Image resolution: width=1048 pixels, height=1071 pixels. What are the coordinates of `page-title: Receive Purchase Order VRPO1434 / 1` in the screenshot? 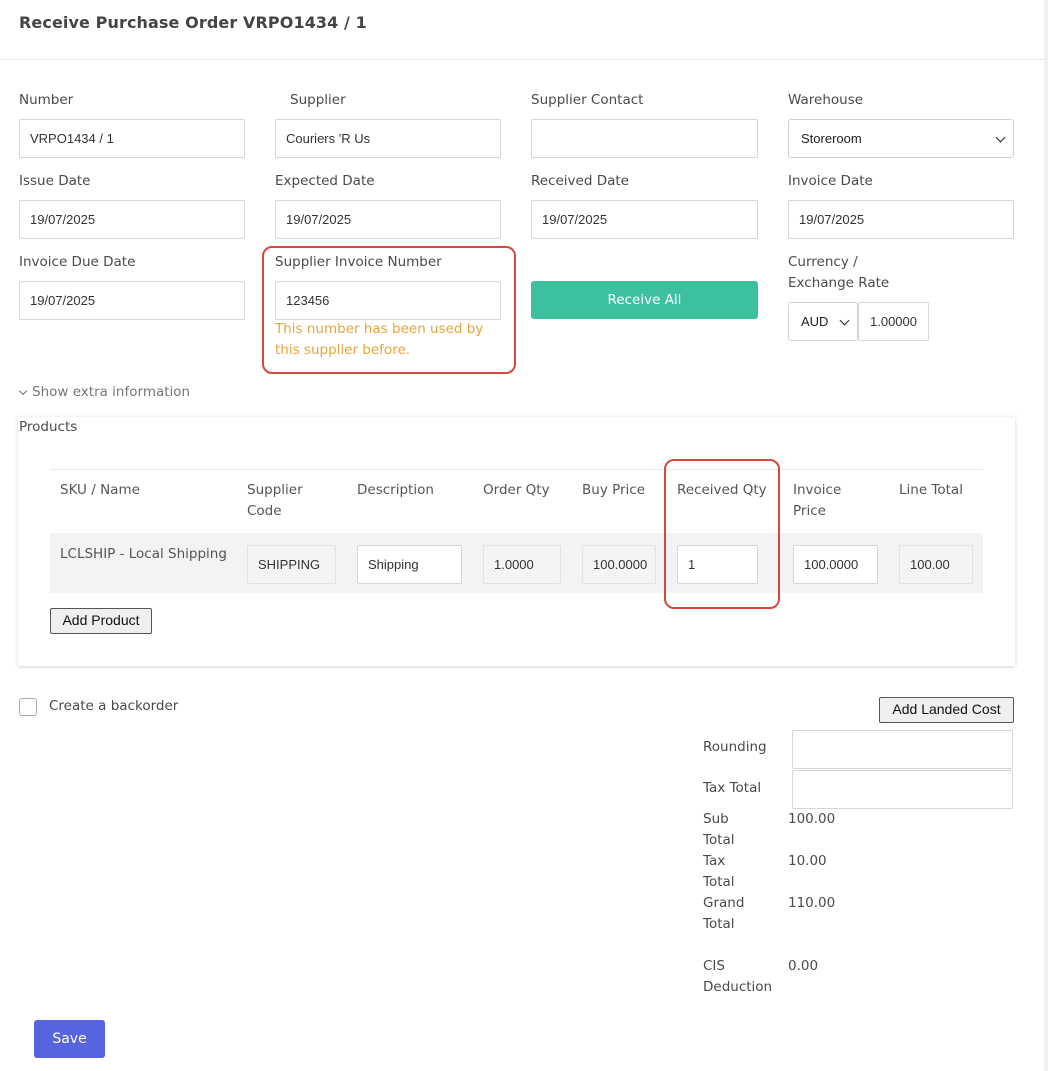 It's located at (193, 22).